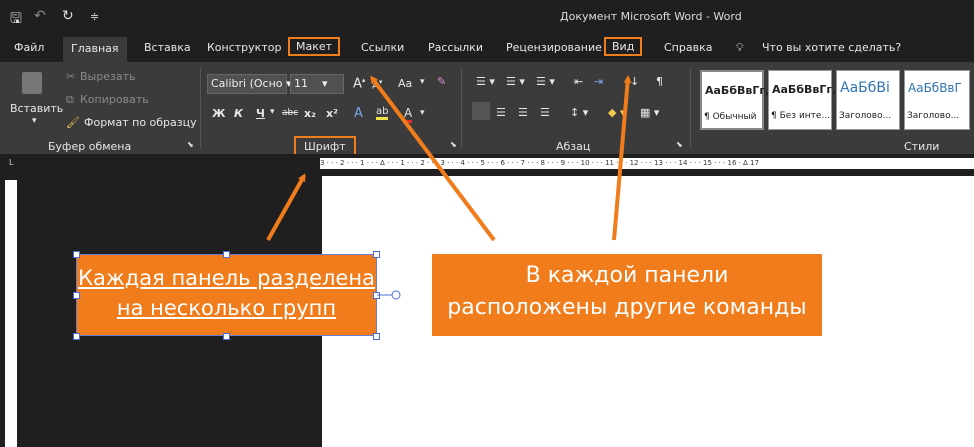  I want to click on arrow-to-font-group, so click(286, 207).